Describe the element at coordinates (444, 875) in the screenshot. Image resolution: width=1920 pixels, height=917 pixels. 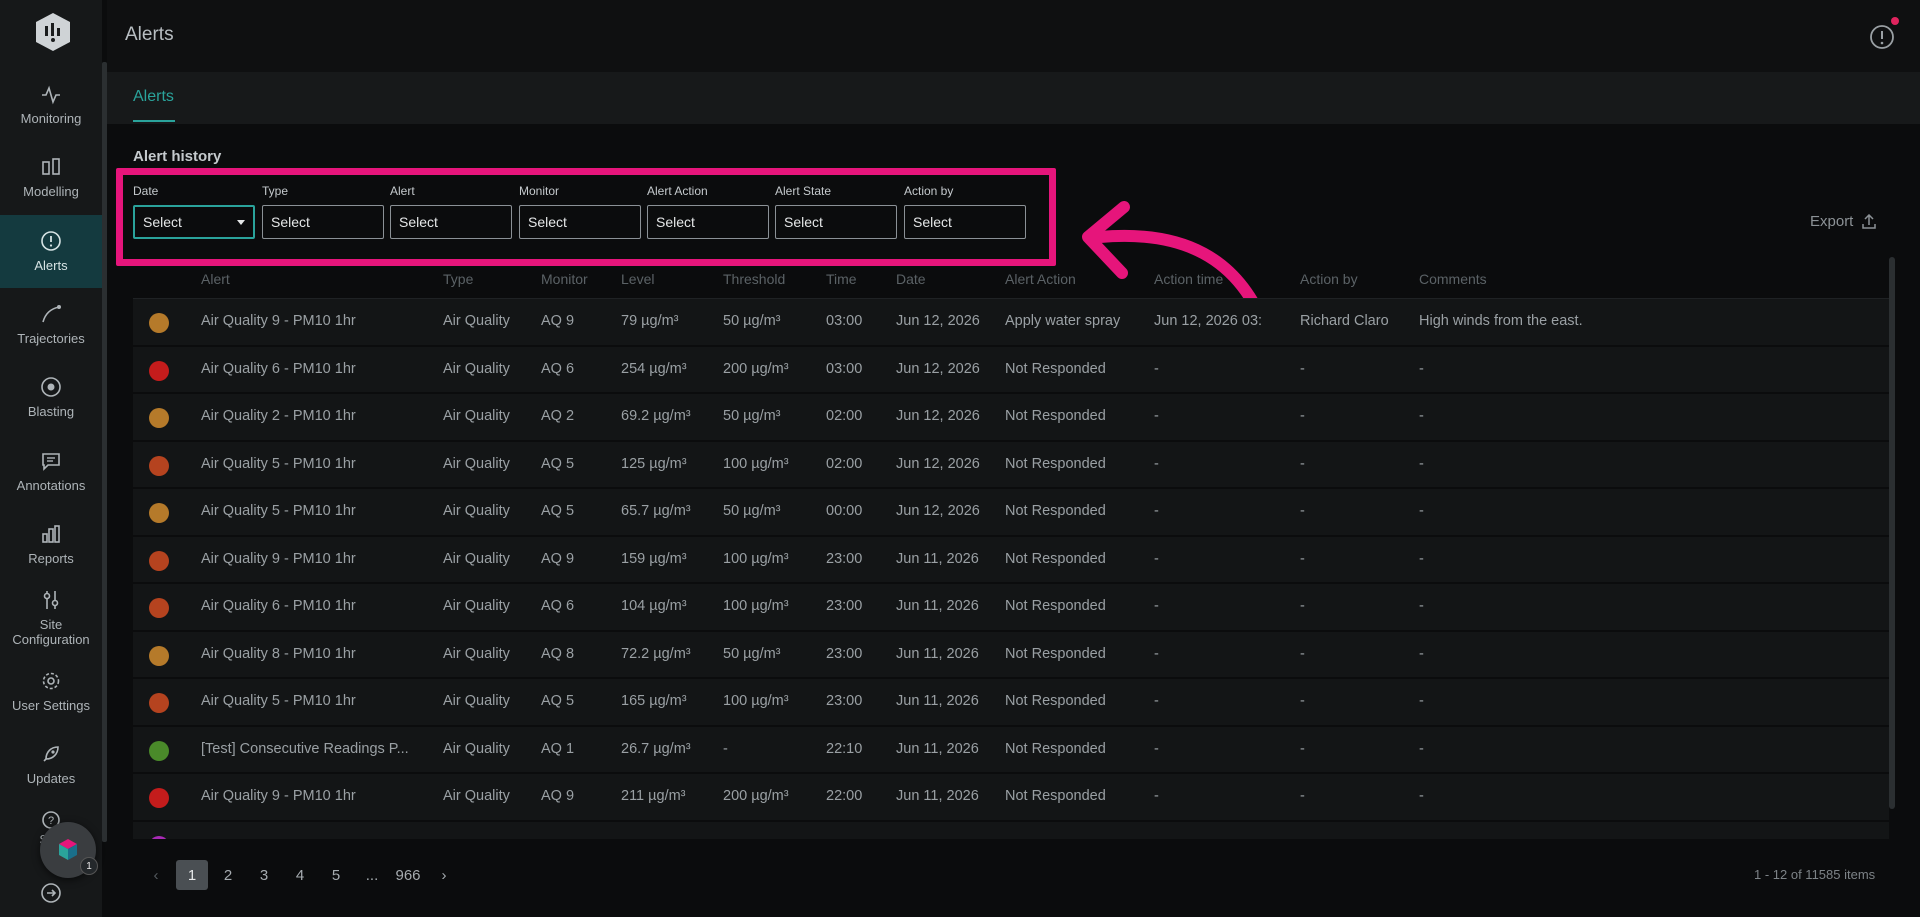
I see `next-page-button: ›` at that location.